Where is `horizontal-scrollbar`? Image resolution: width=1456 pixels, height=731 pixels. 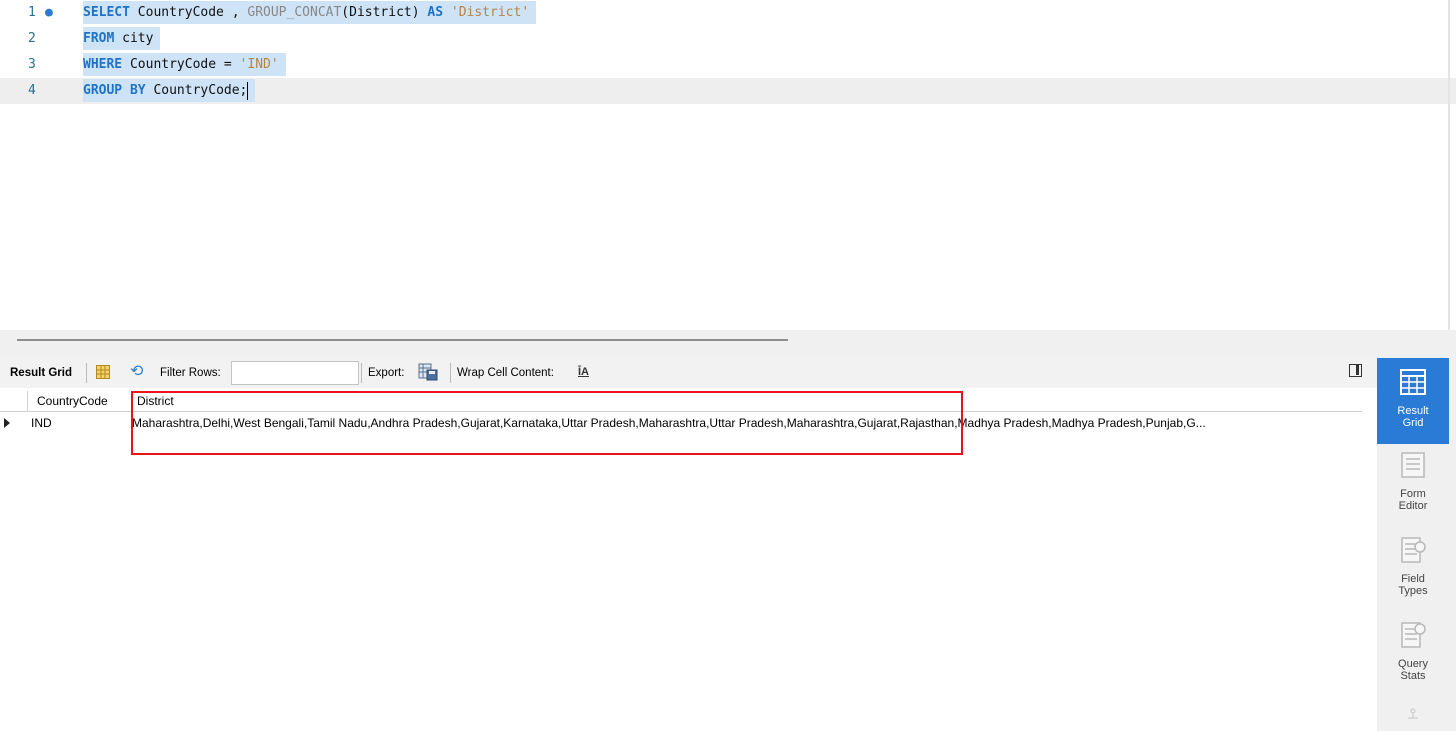 horizontal-scrollbar is located at coordinates (402, 340).